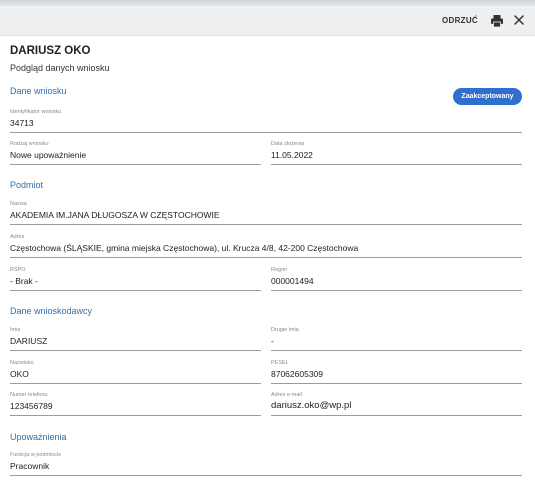 This screenshot has width=535, height=486. I want to click on field-label: Adres e-mail, so click(286, 395).